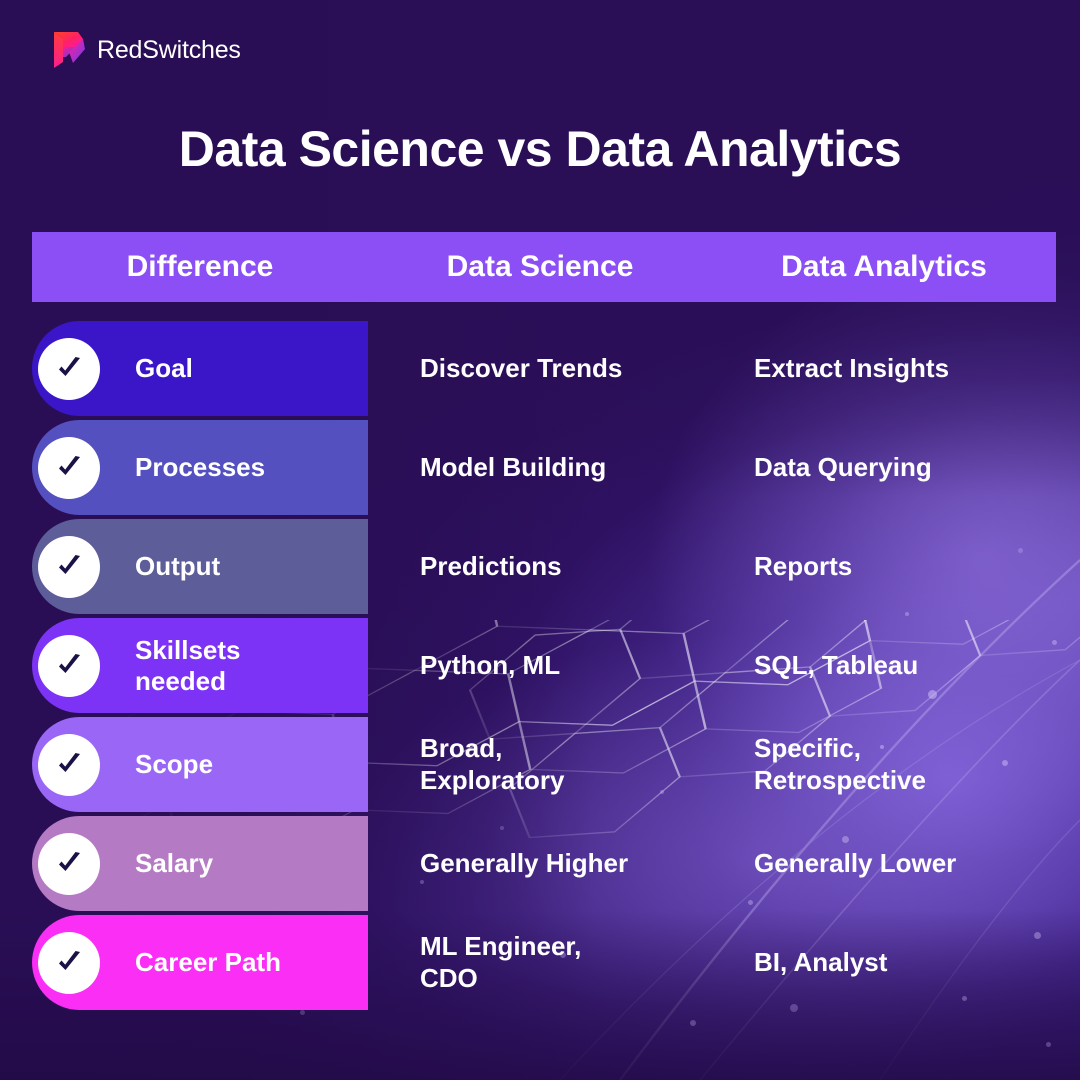 The width and height of the screenshot is (1080, 1080). I want to click on table-row: Salary Generally Higher Generally Lower, so click(544, 863).